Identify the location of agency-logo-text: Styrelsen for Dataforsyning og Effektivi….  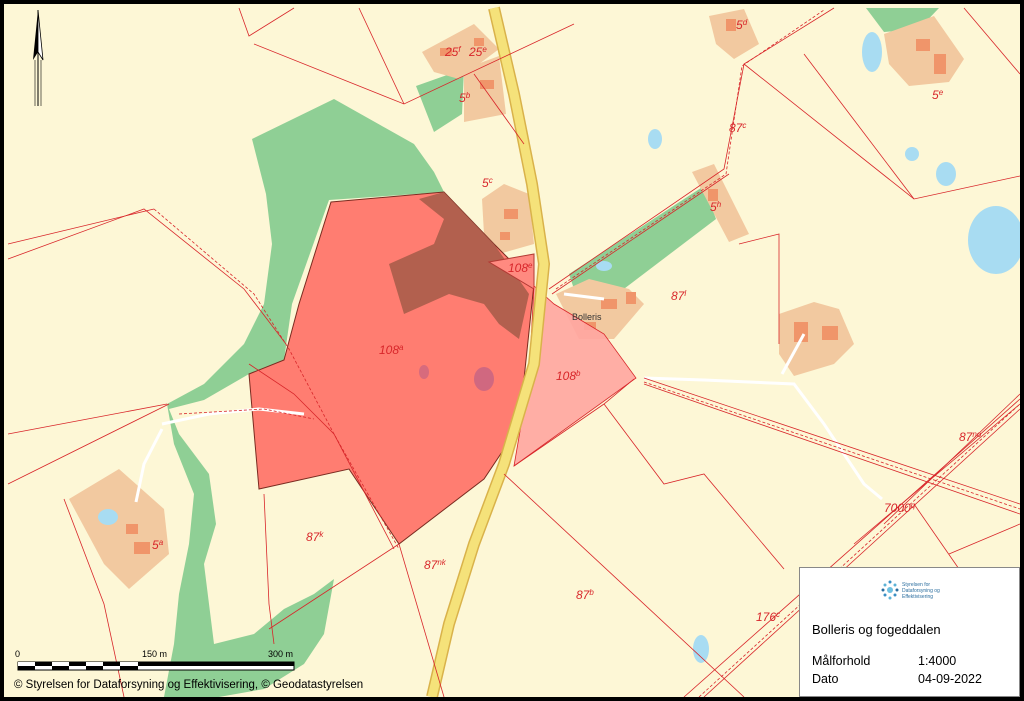
(921, 591).